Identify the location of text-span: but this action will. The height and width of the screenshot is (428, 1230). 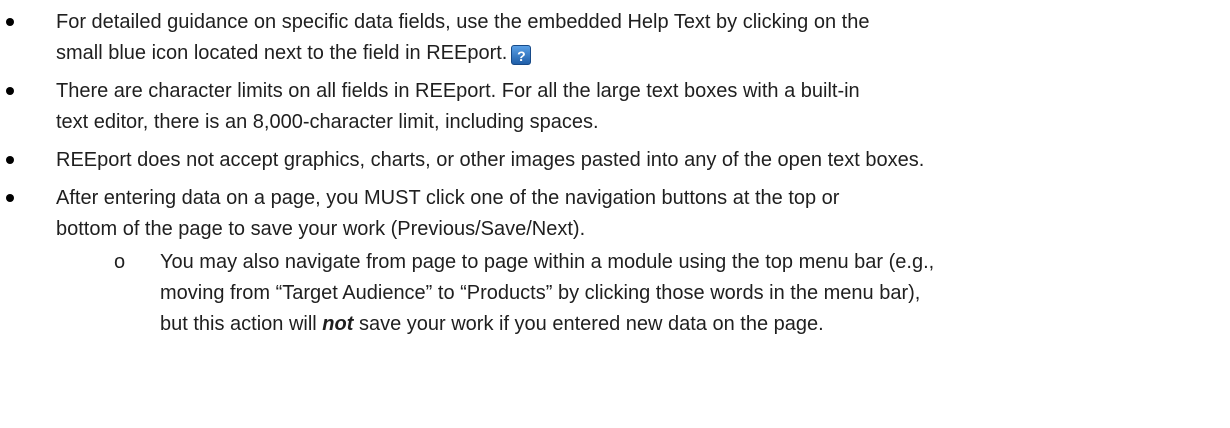
(241, 324).